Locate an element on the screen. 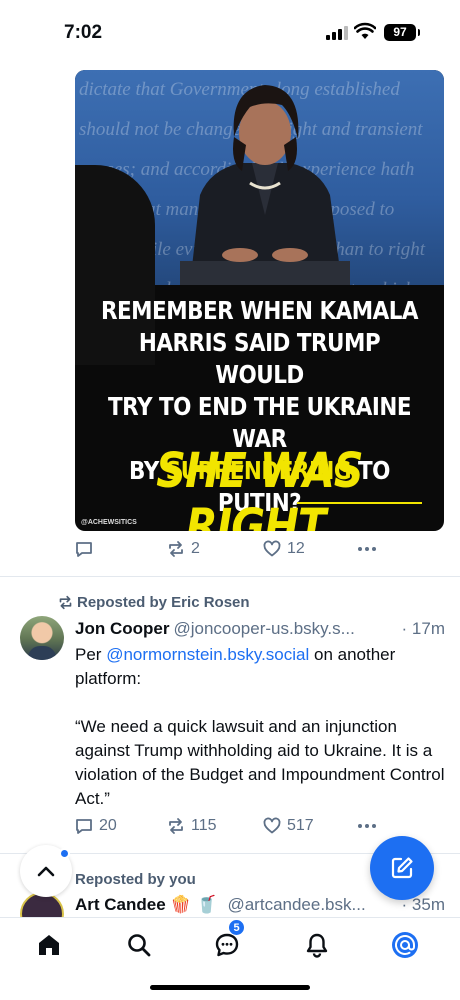 The width and height of the screenshot is (460, 1000). search-icon is located at coordinates (139, 945).